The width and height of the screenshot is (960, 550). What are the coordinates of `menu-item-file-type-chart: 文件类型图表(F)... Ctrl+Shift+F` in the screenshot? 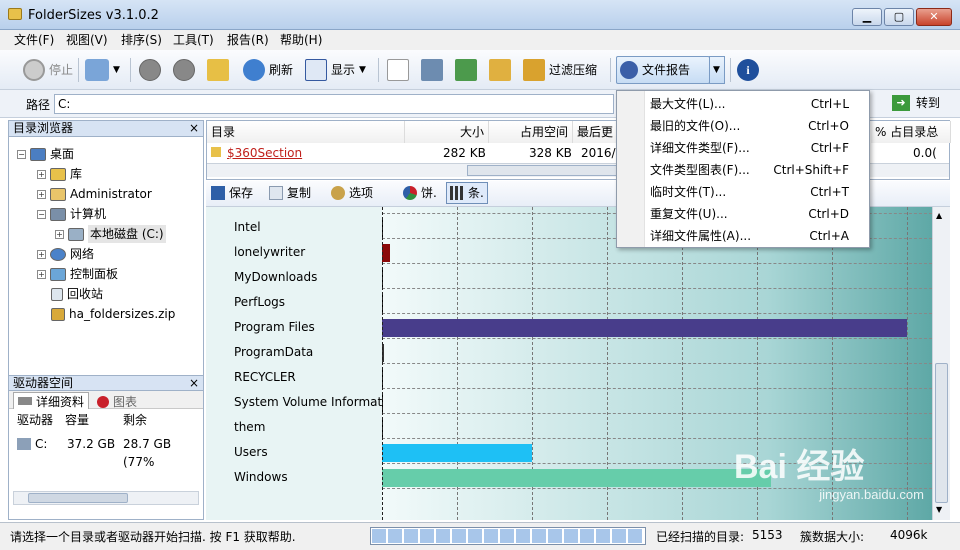 It's located at (743, 170).